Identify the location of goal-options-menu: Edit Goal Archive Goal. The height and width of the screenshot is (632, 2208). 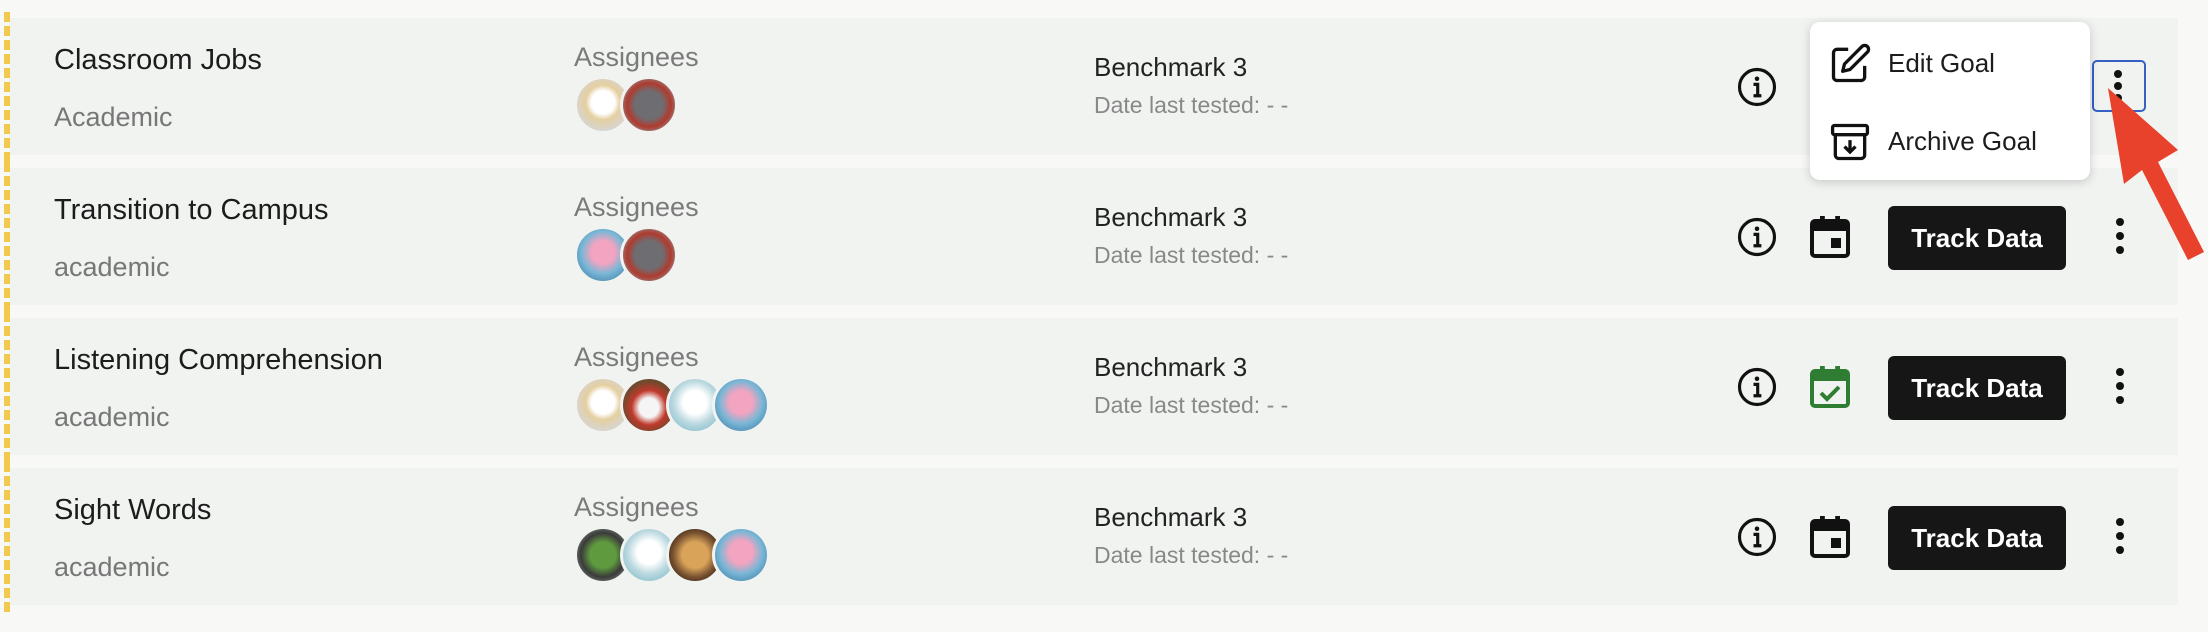
(1950, 101).